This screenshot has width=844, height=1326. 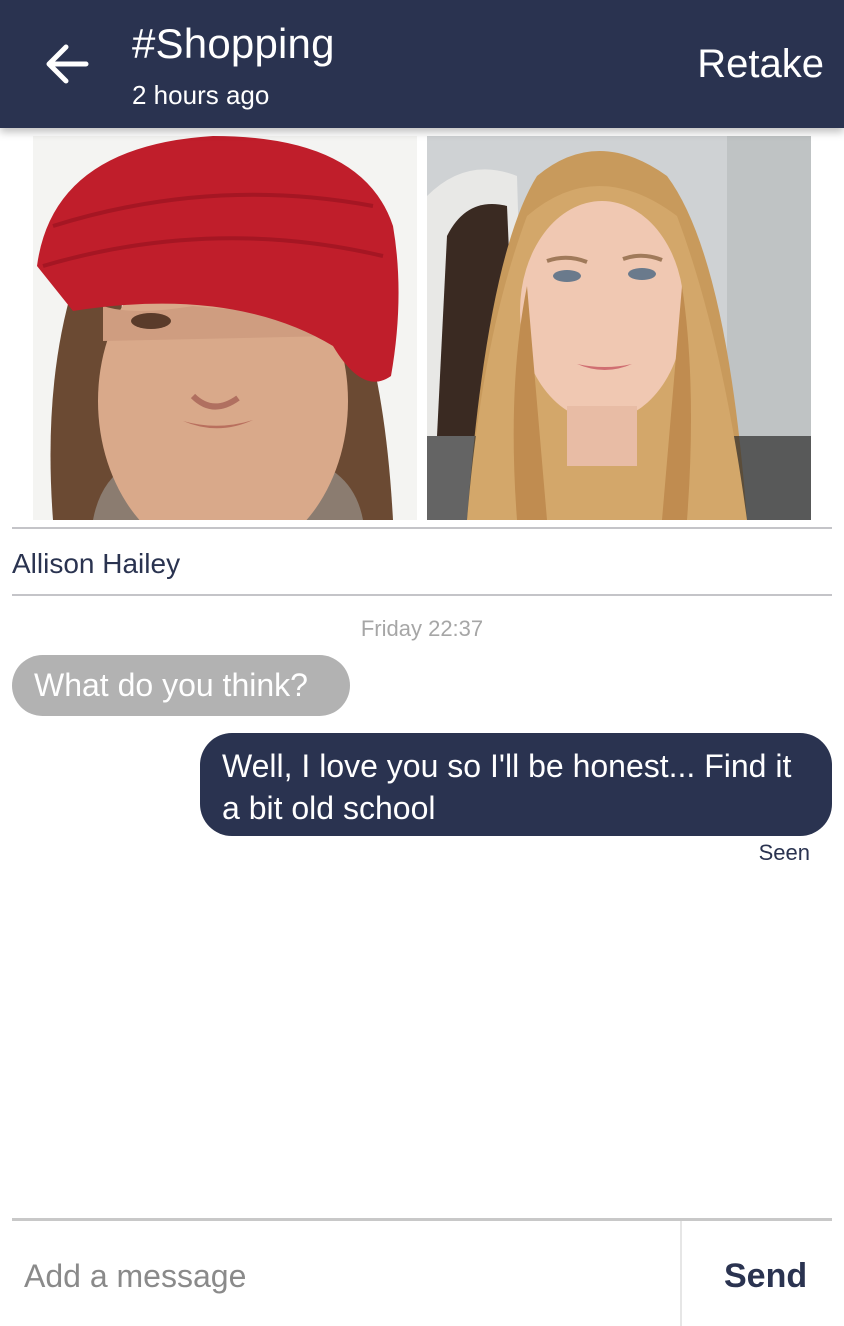 I want to click on message-timestamp: Friday 22:37, so click(x=422, y=628).